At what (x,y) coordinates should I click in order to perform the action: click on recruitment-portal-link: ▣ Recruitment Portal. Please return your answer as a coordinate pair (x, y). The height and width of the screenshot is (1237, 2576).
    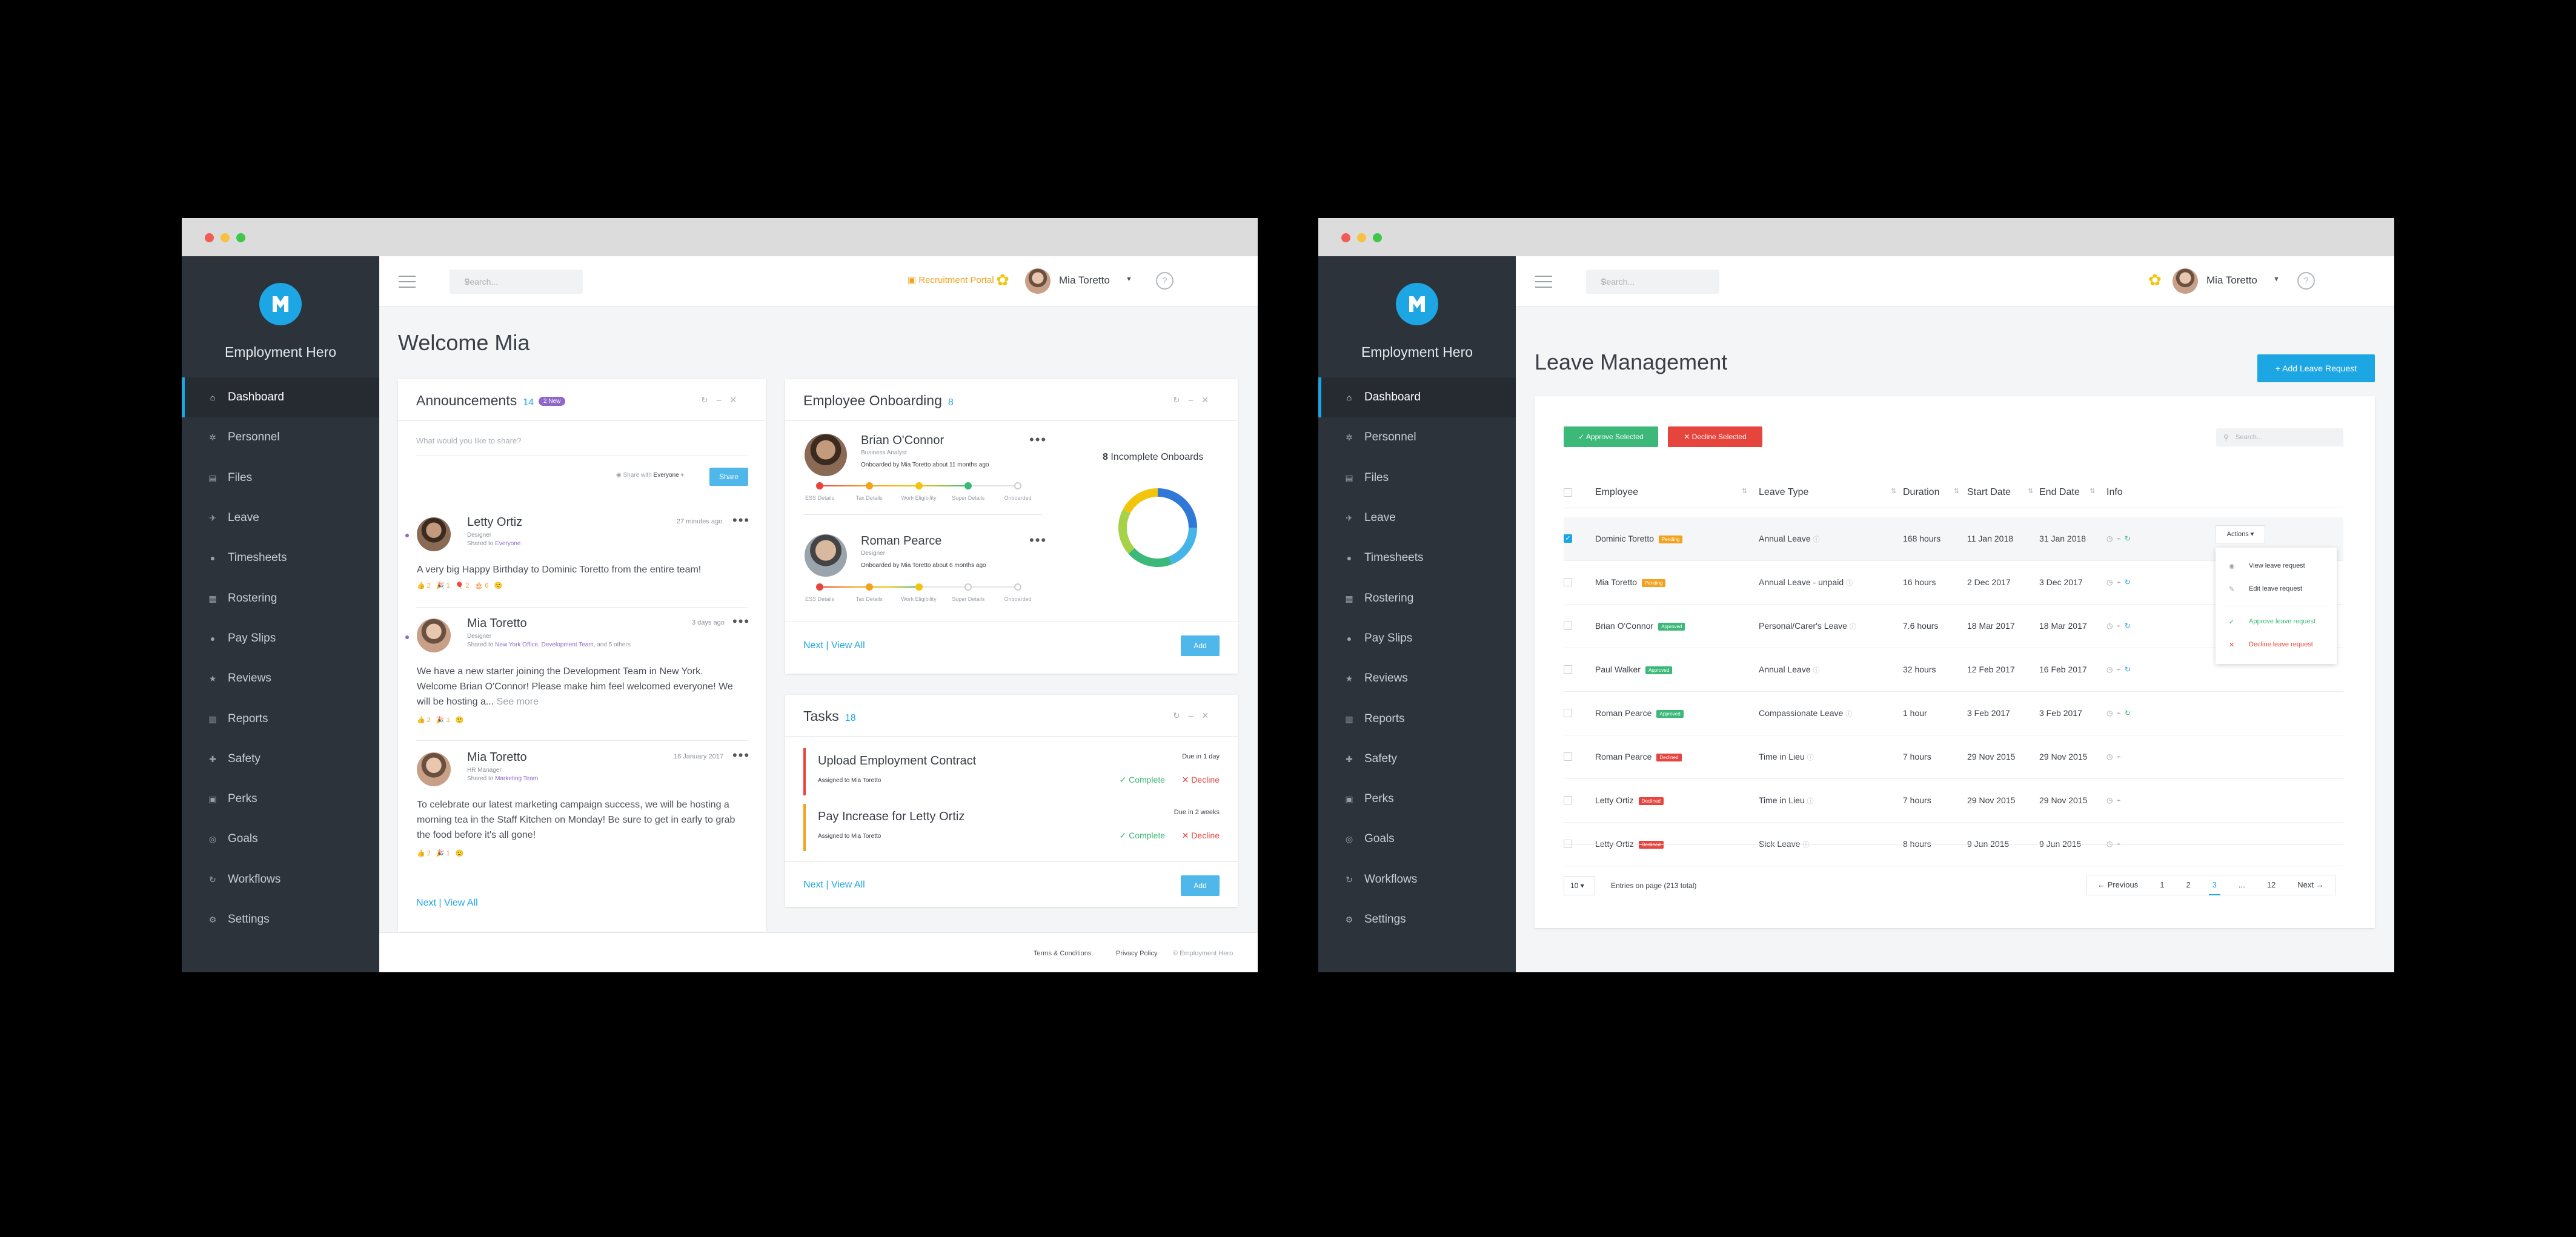
    Looking at the image, I should click on (951, 279).